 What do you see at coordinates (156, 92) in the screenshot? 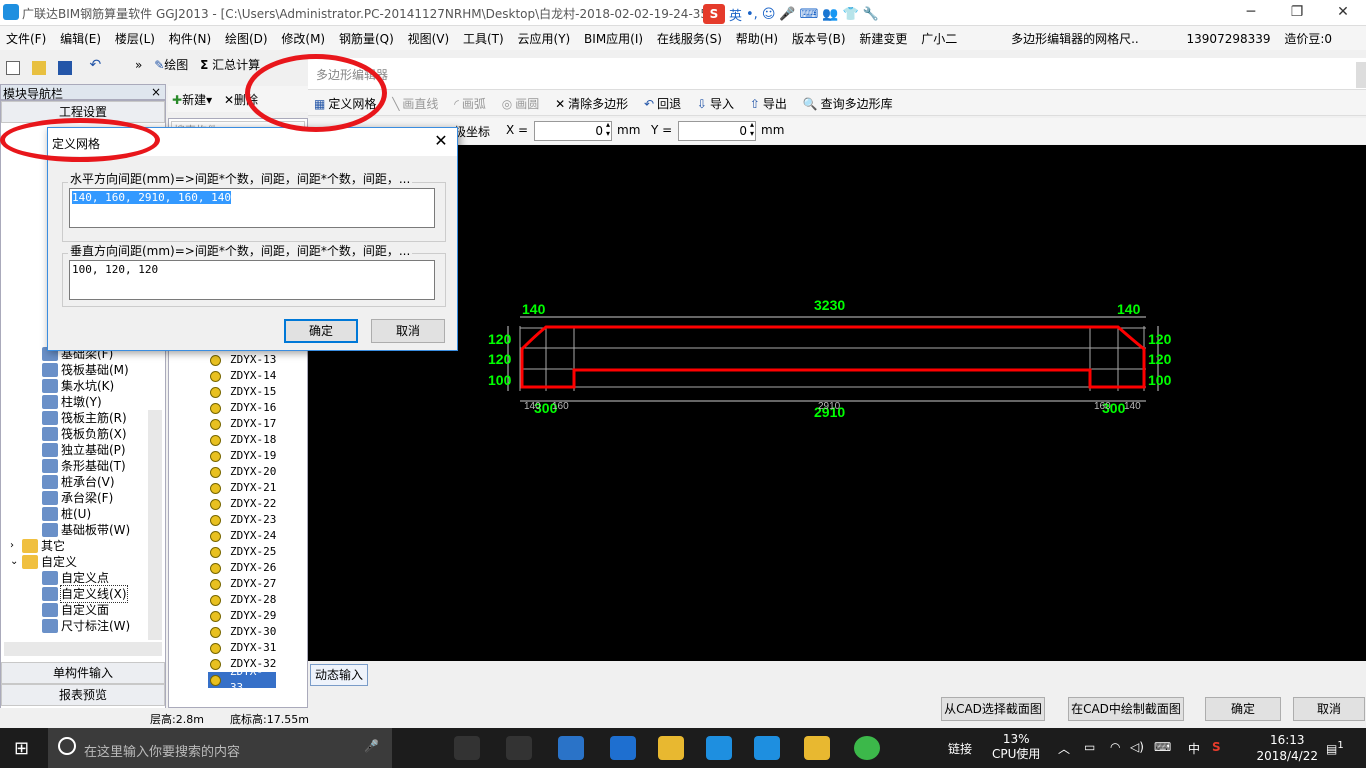
I see `close-icon: ×` at bounding box center [156, 92].